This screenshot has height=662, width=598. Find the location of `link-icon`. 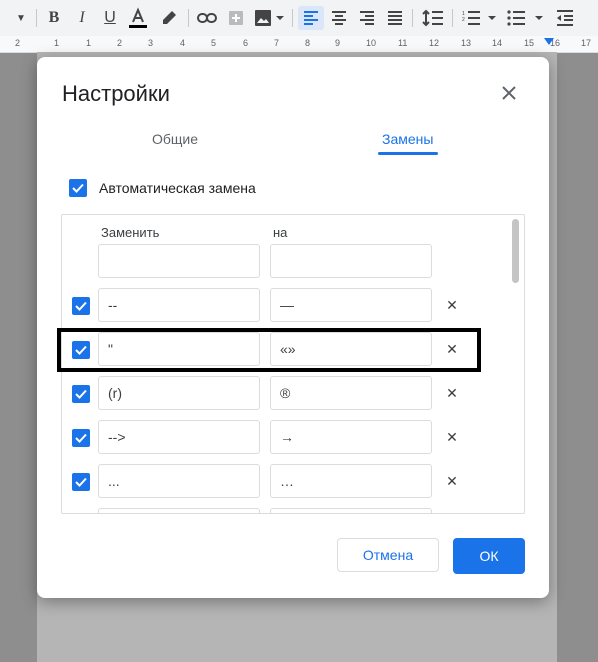

link-icon is located at coordinates (207, 18).